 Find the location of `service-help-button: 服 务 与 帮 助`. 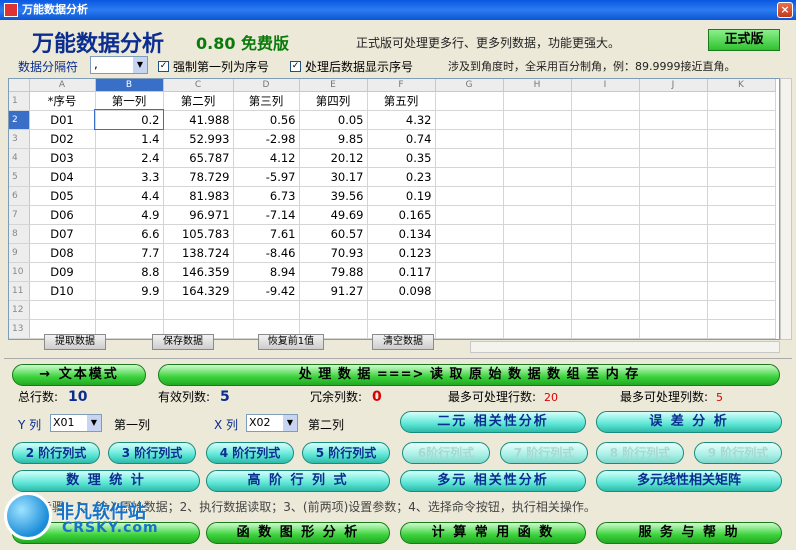

service-help-button: 服 务 与 帮 助 is located at coordinates (689, 533).